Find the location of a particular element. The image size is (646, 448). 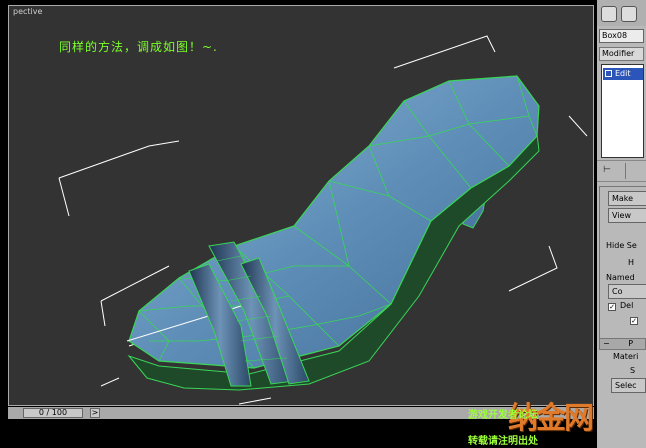

expand-box-icon is located at coordinates (608, 73).